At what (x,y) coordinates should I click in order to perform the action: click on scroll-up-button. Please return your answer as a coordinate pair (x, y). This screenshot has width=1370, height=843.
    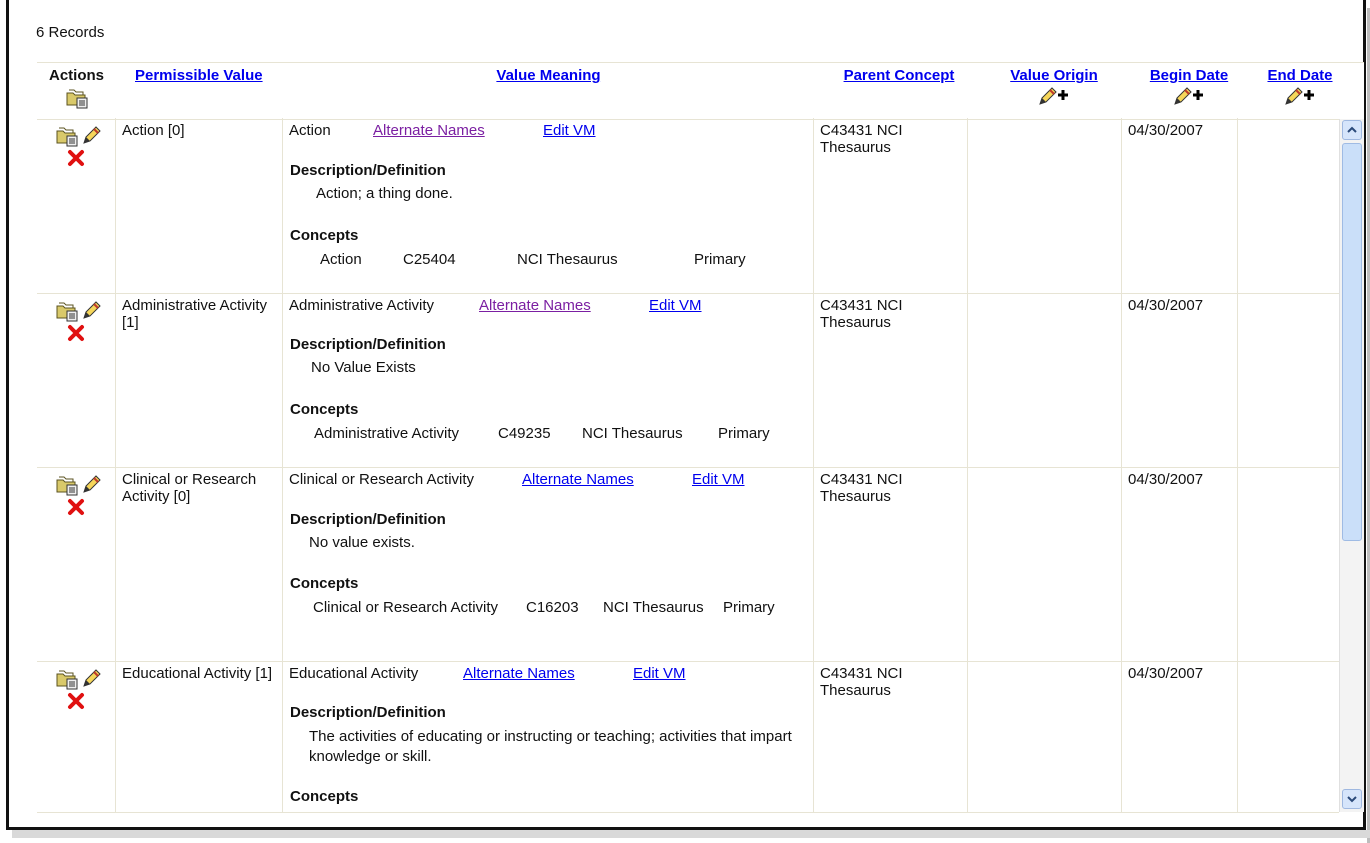
    Looking at the image, I should click on (1352, 130).